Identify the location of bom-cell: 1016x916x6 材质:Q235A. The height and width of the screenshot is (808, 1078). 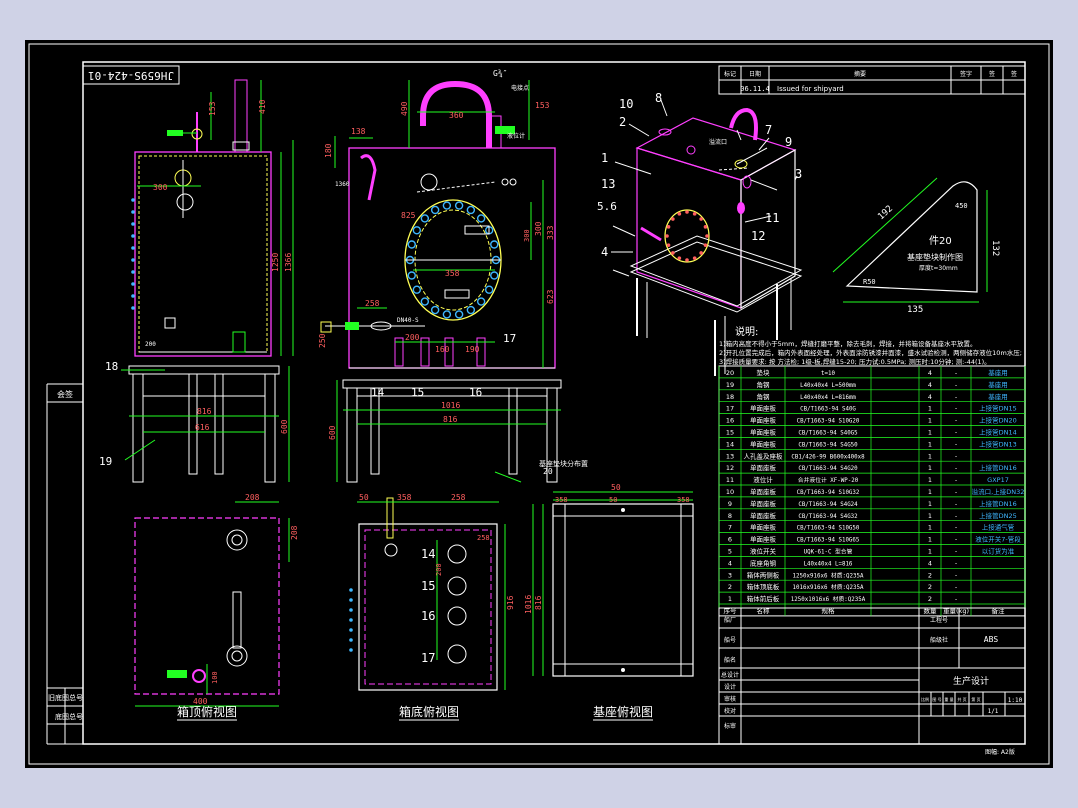
(828, 587).